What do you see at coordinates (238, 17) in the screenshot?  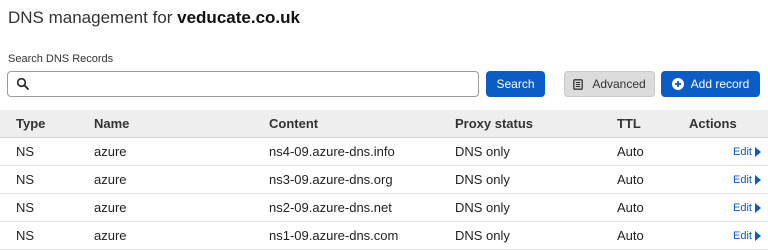 I see `page-title-domain: veducate.co.uk` at bounding box center [238, 17].